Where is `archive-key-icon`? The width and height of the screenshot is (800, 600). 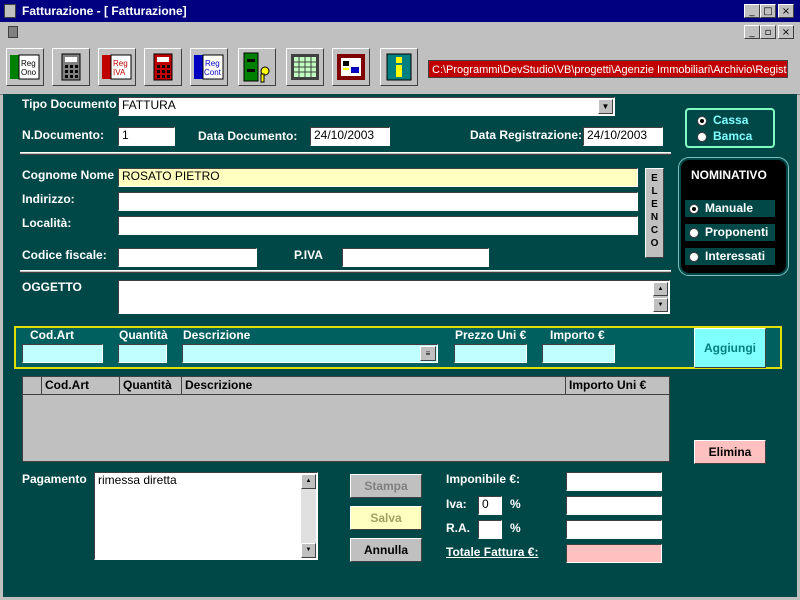 archive-key-icon is located at coordinates (256, 67).